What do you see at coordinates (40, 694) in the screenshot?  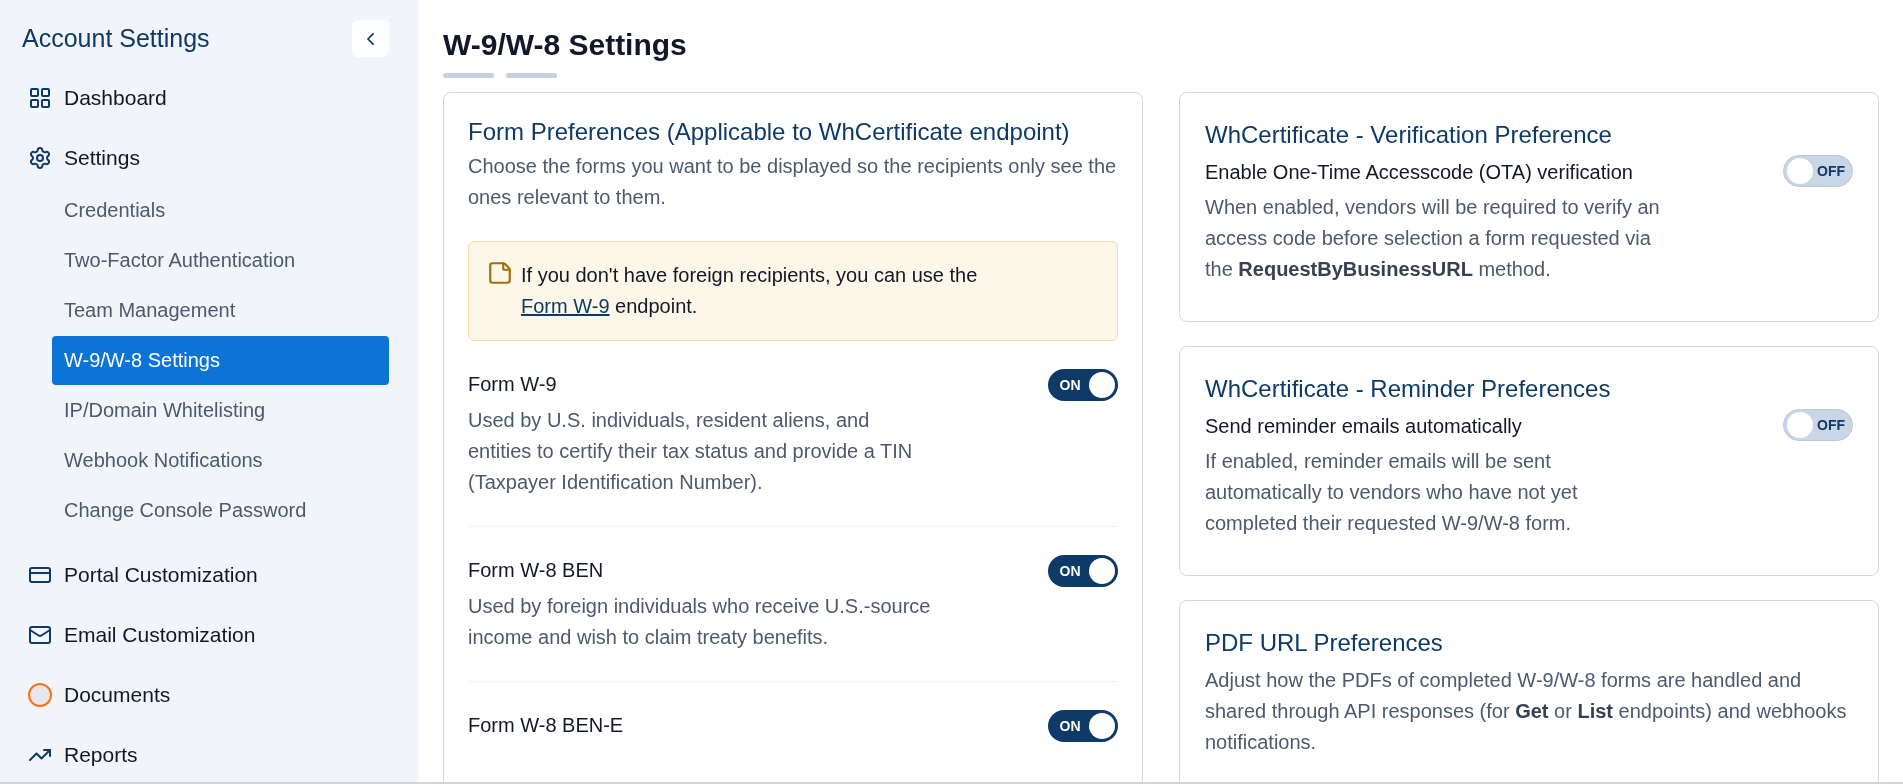 I see `chat-avatar` at bounding box center [40, 694].